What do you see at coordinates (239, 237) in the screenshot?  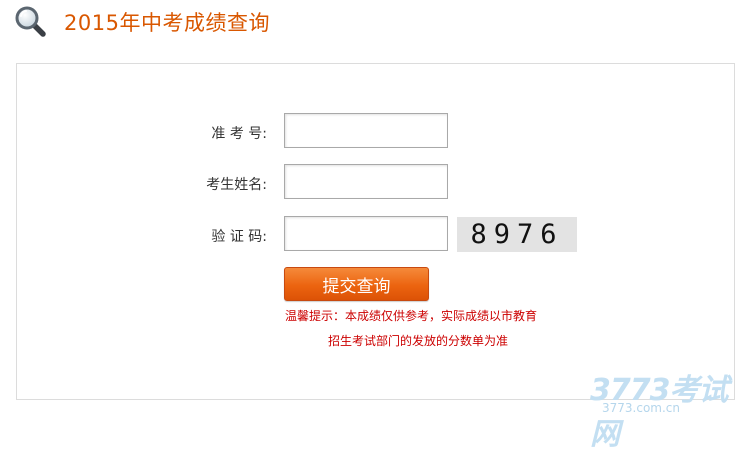 I see `captcha-label: 验 证 码:` at bounding box center [239, 237].